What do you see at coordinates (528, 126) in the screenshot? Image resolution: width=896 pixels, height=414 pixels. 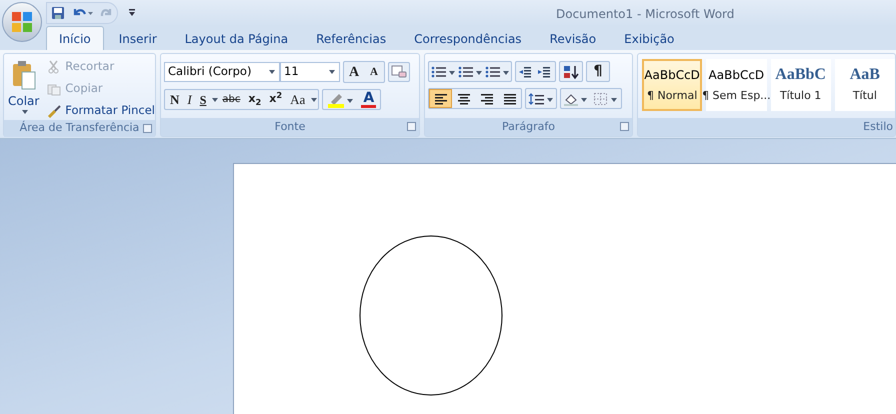 I see `group-title: Parágrafo` at bounding box center [528, 126].